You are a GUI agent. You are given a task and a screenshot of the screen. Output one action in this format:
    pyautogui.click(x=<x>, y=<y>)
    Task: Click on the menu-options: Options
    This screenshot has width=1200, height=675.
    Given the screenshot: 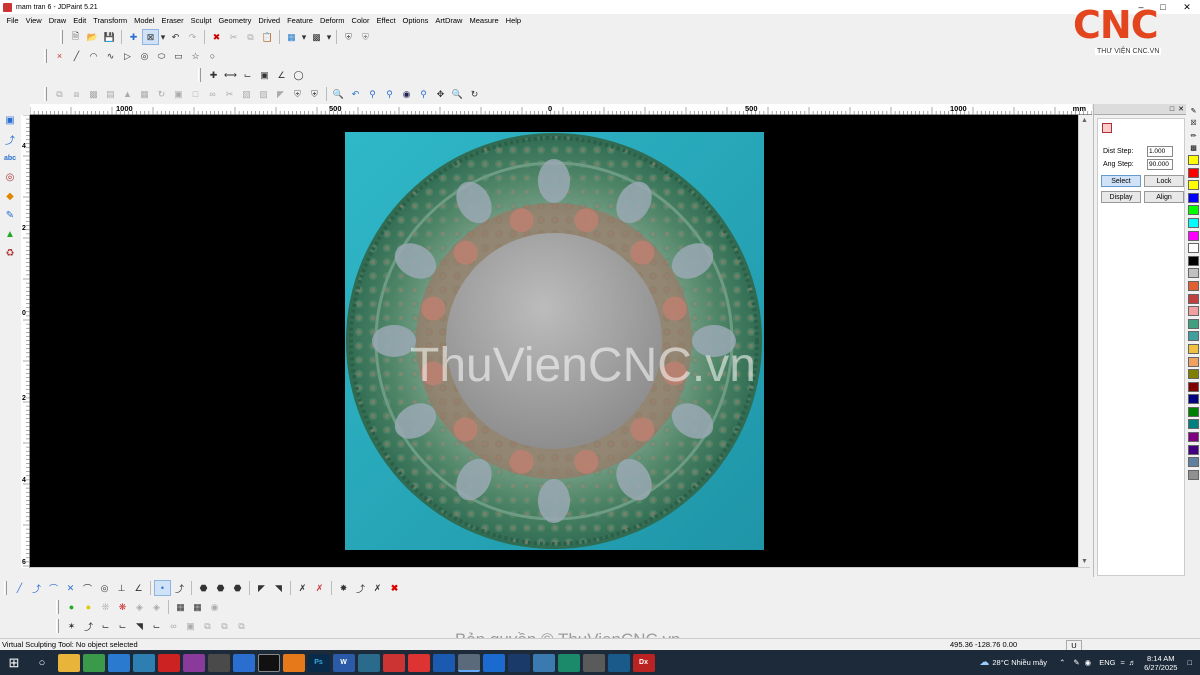 What is the action you would take?
    pyautogui.click(x=415, y=20)
    